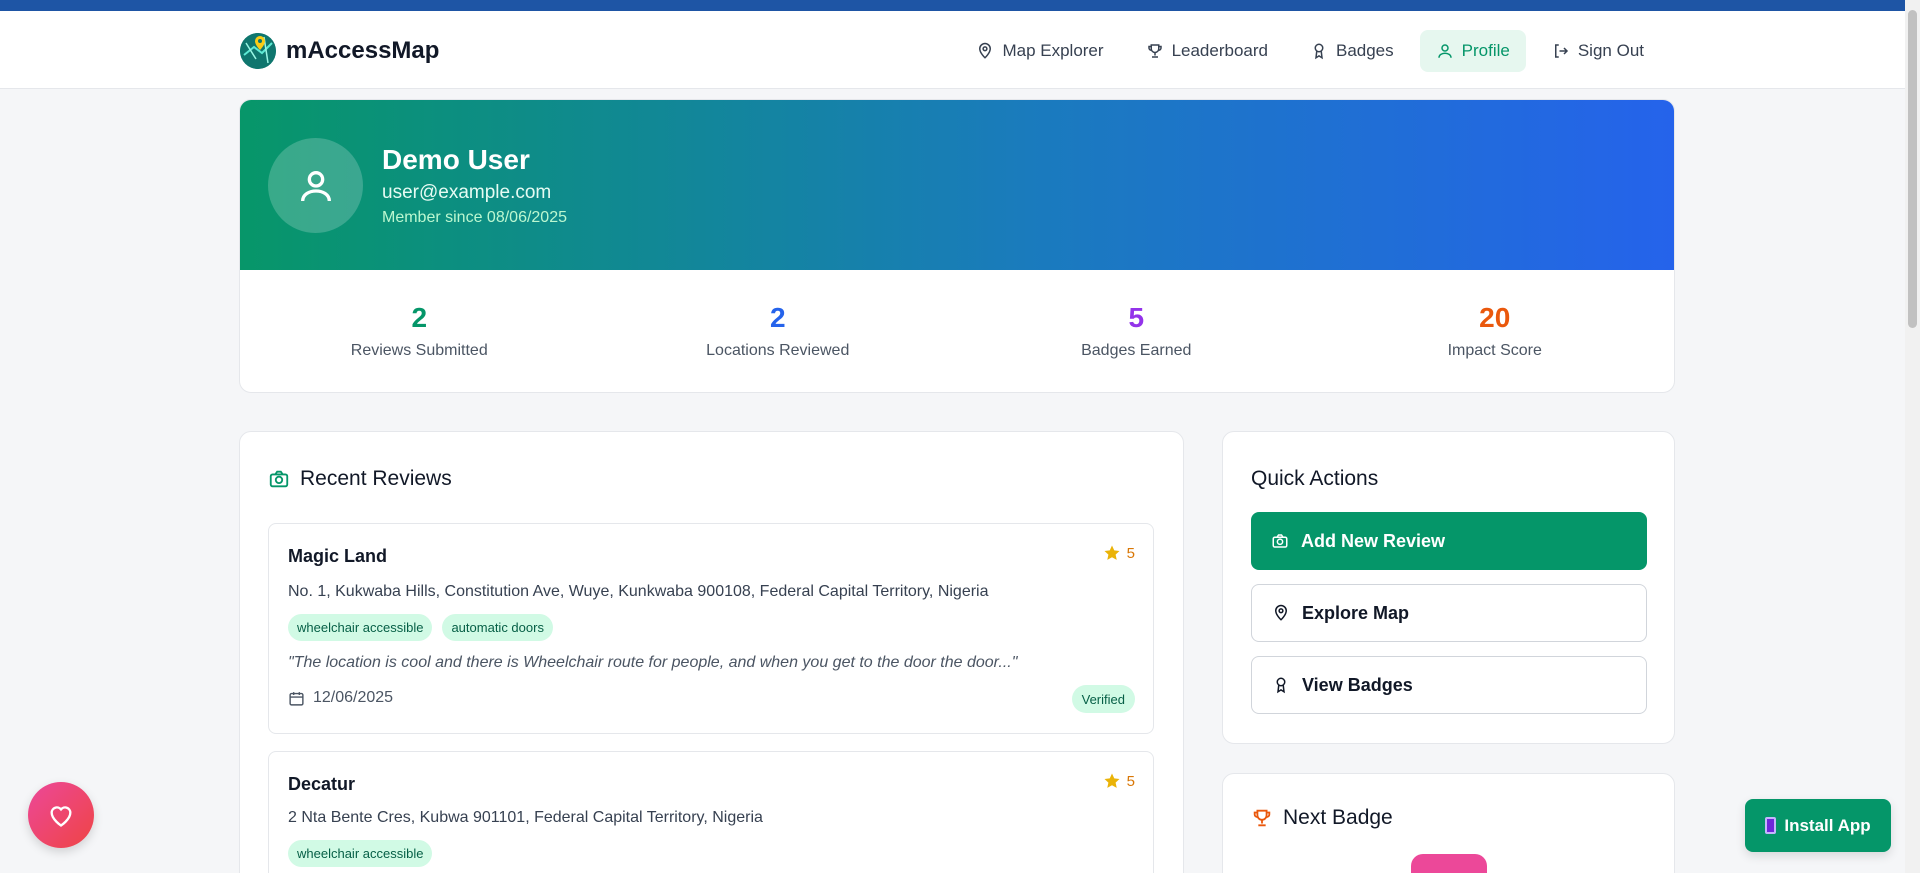  Describe the element at coordinates (1373, 540) in the screenshot. I see `add-new-review-label: Add New Review` at that location.